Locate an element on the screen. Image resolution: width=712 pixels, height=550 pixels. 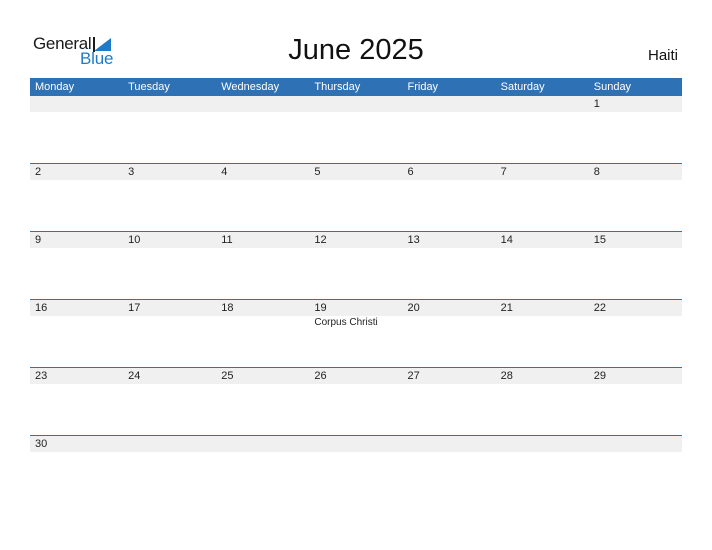
week-cells: 30 is located at coordinates (356, 469).